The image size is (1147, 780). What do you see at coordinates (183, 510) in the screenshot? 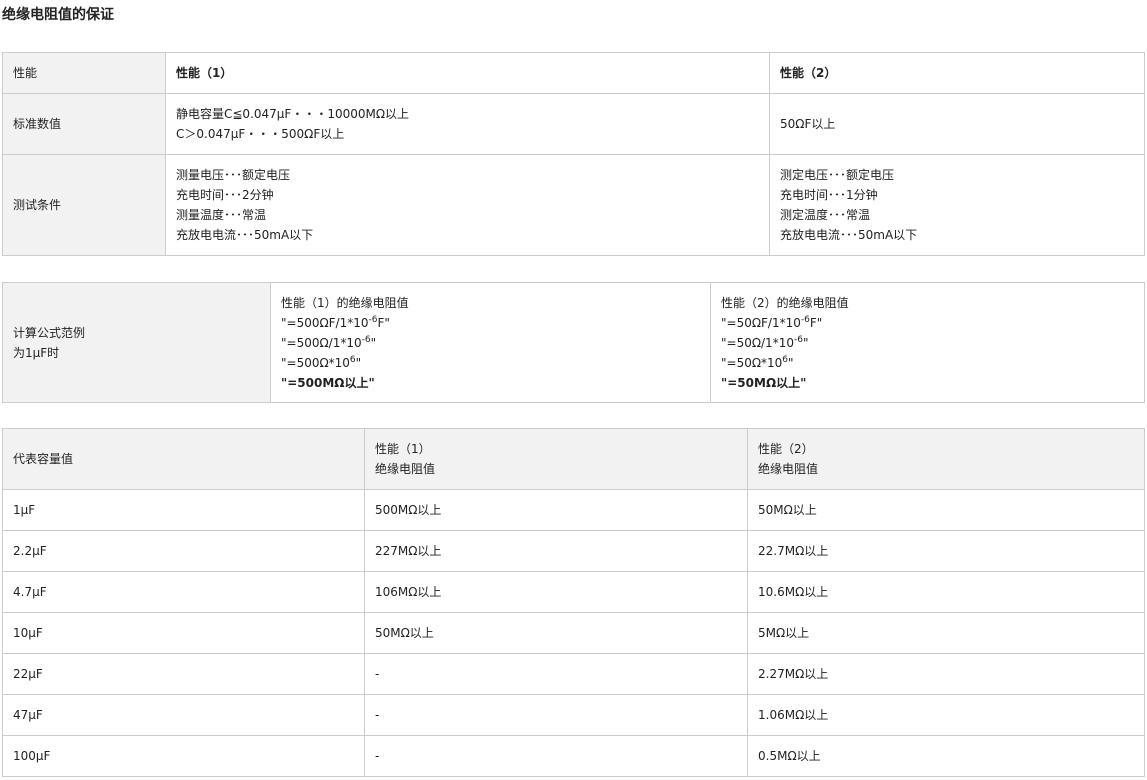
I see `capacity-cell: 1μF` at bounding box center [183, 510].